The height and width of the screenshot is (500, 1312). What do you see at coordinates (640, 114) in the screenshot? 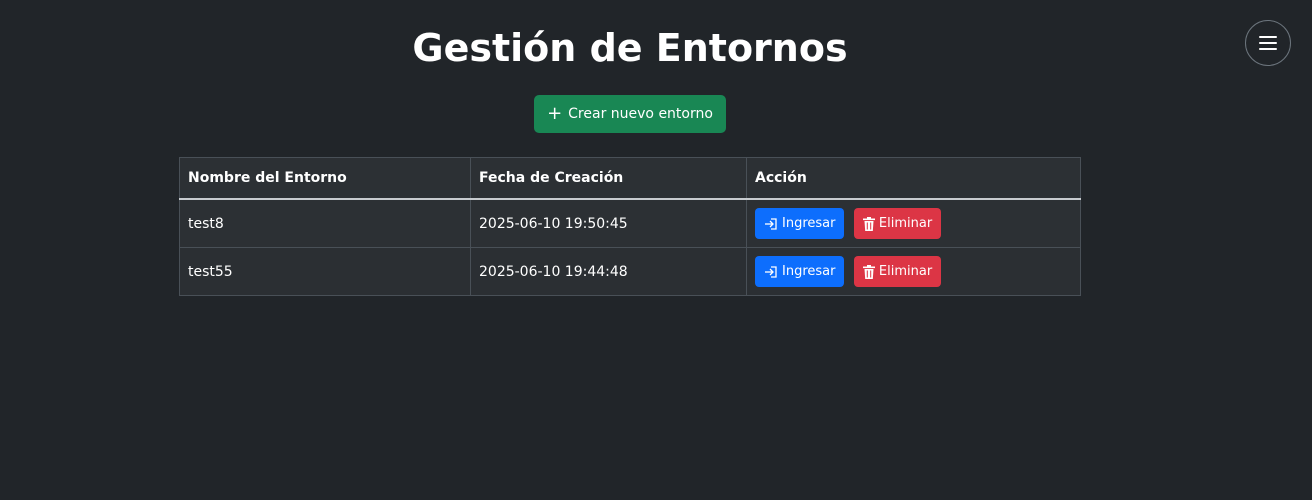
I see `create-environment-label: Crear nuevo entorno` at bounding box center [640, 114].